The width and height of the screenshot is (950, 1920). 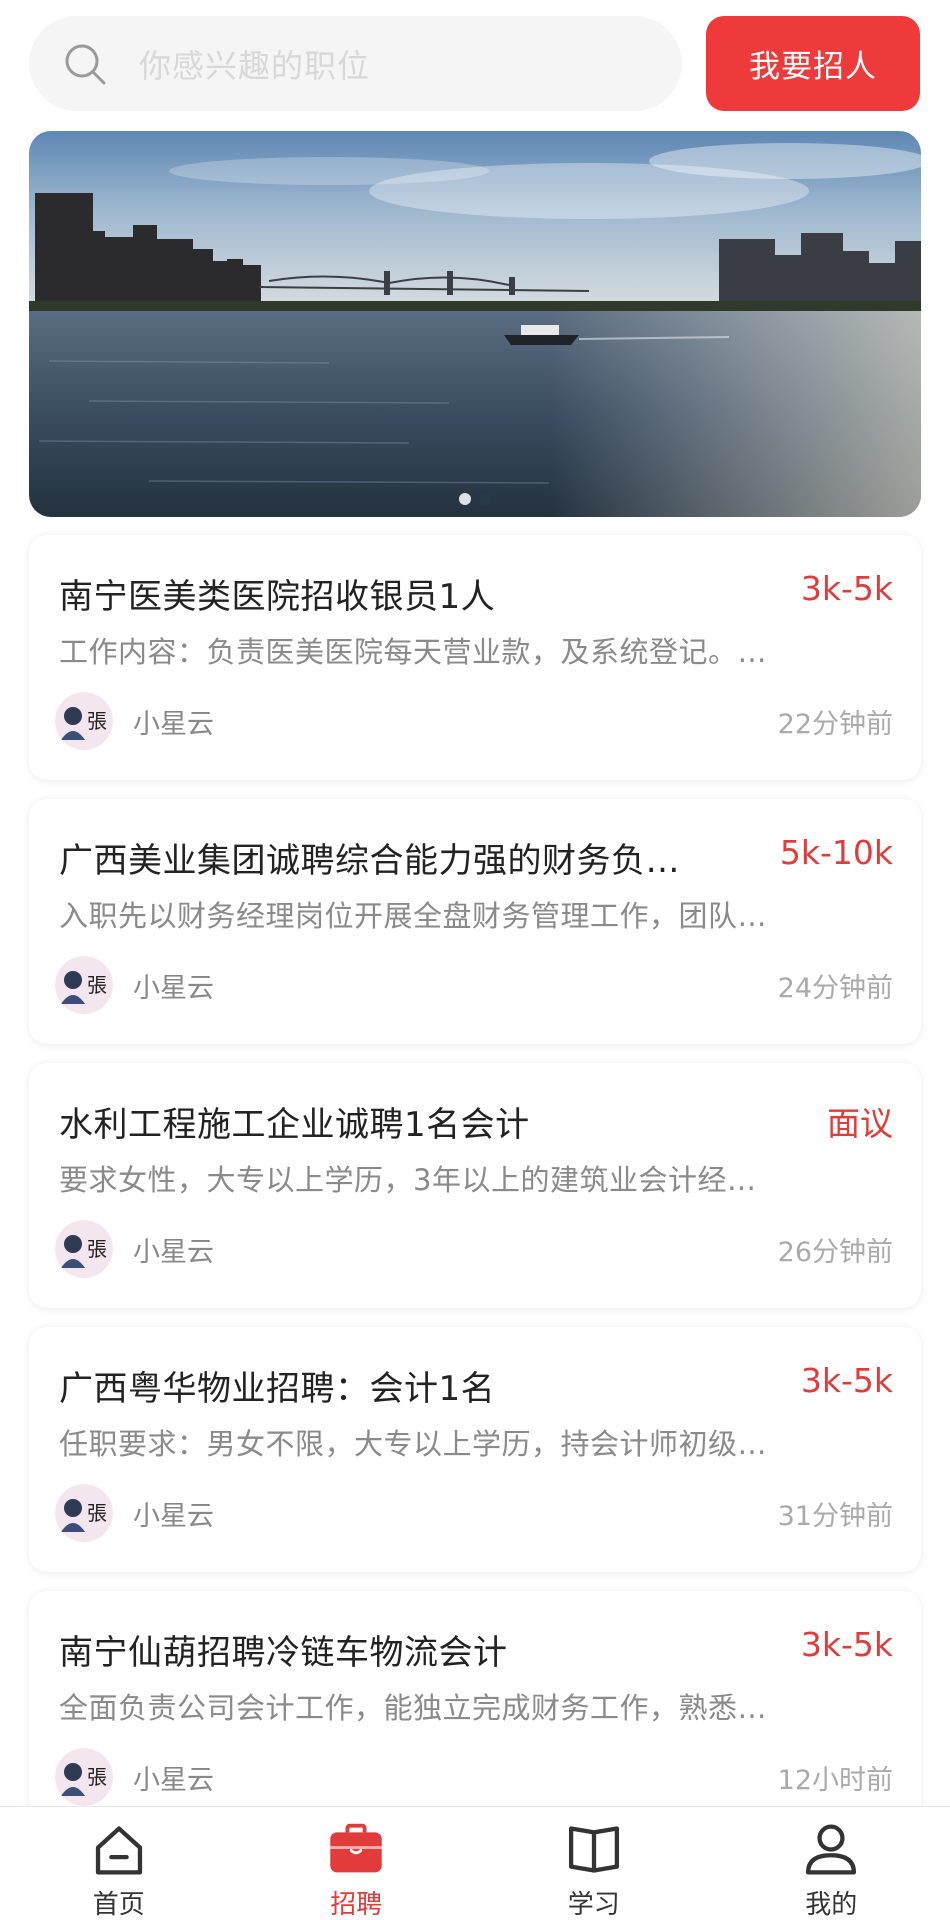 What do you see at coordinates (277, 597) in the screenshot?
I see `job-title: 南宁医美类医院招收银员1人` at bounding box center [277, 597].